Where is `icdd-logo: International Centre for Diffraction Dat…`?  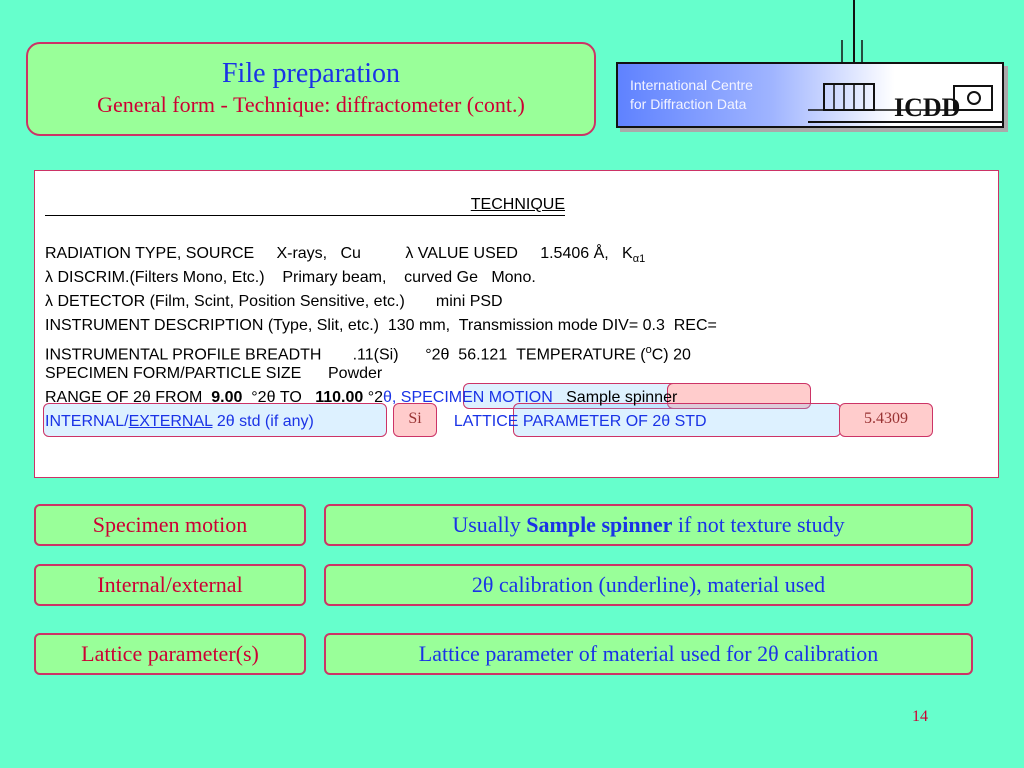 icdd-logo: International Centre for Diffraction Dat… is located at coordinates (812, 70).